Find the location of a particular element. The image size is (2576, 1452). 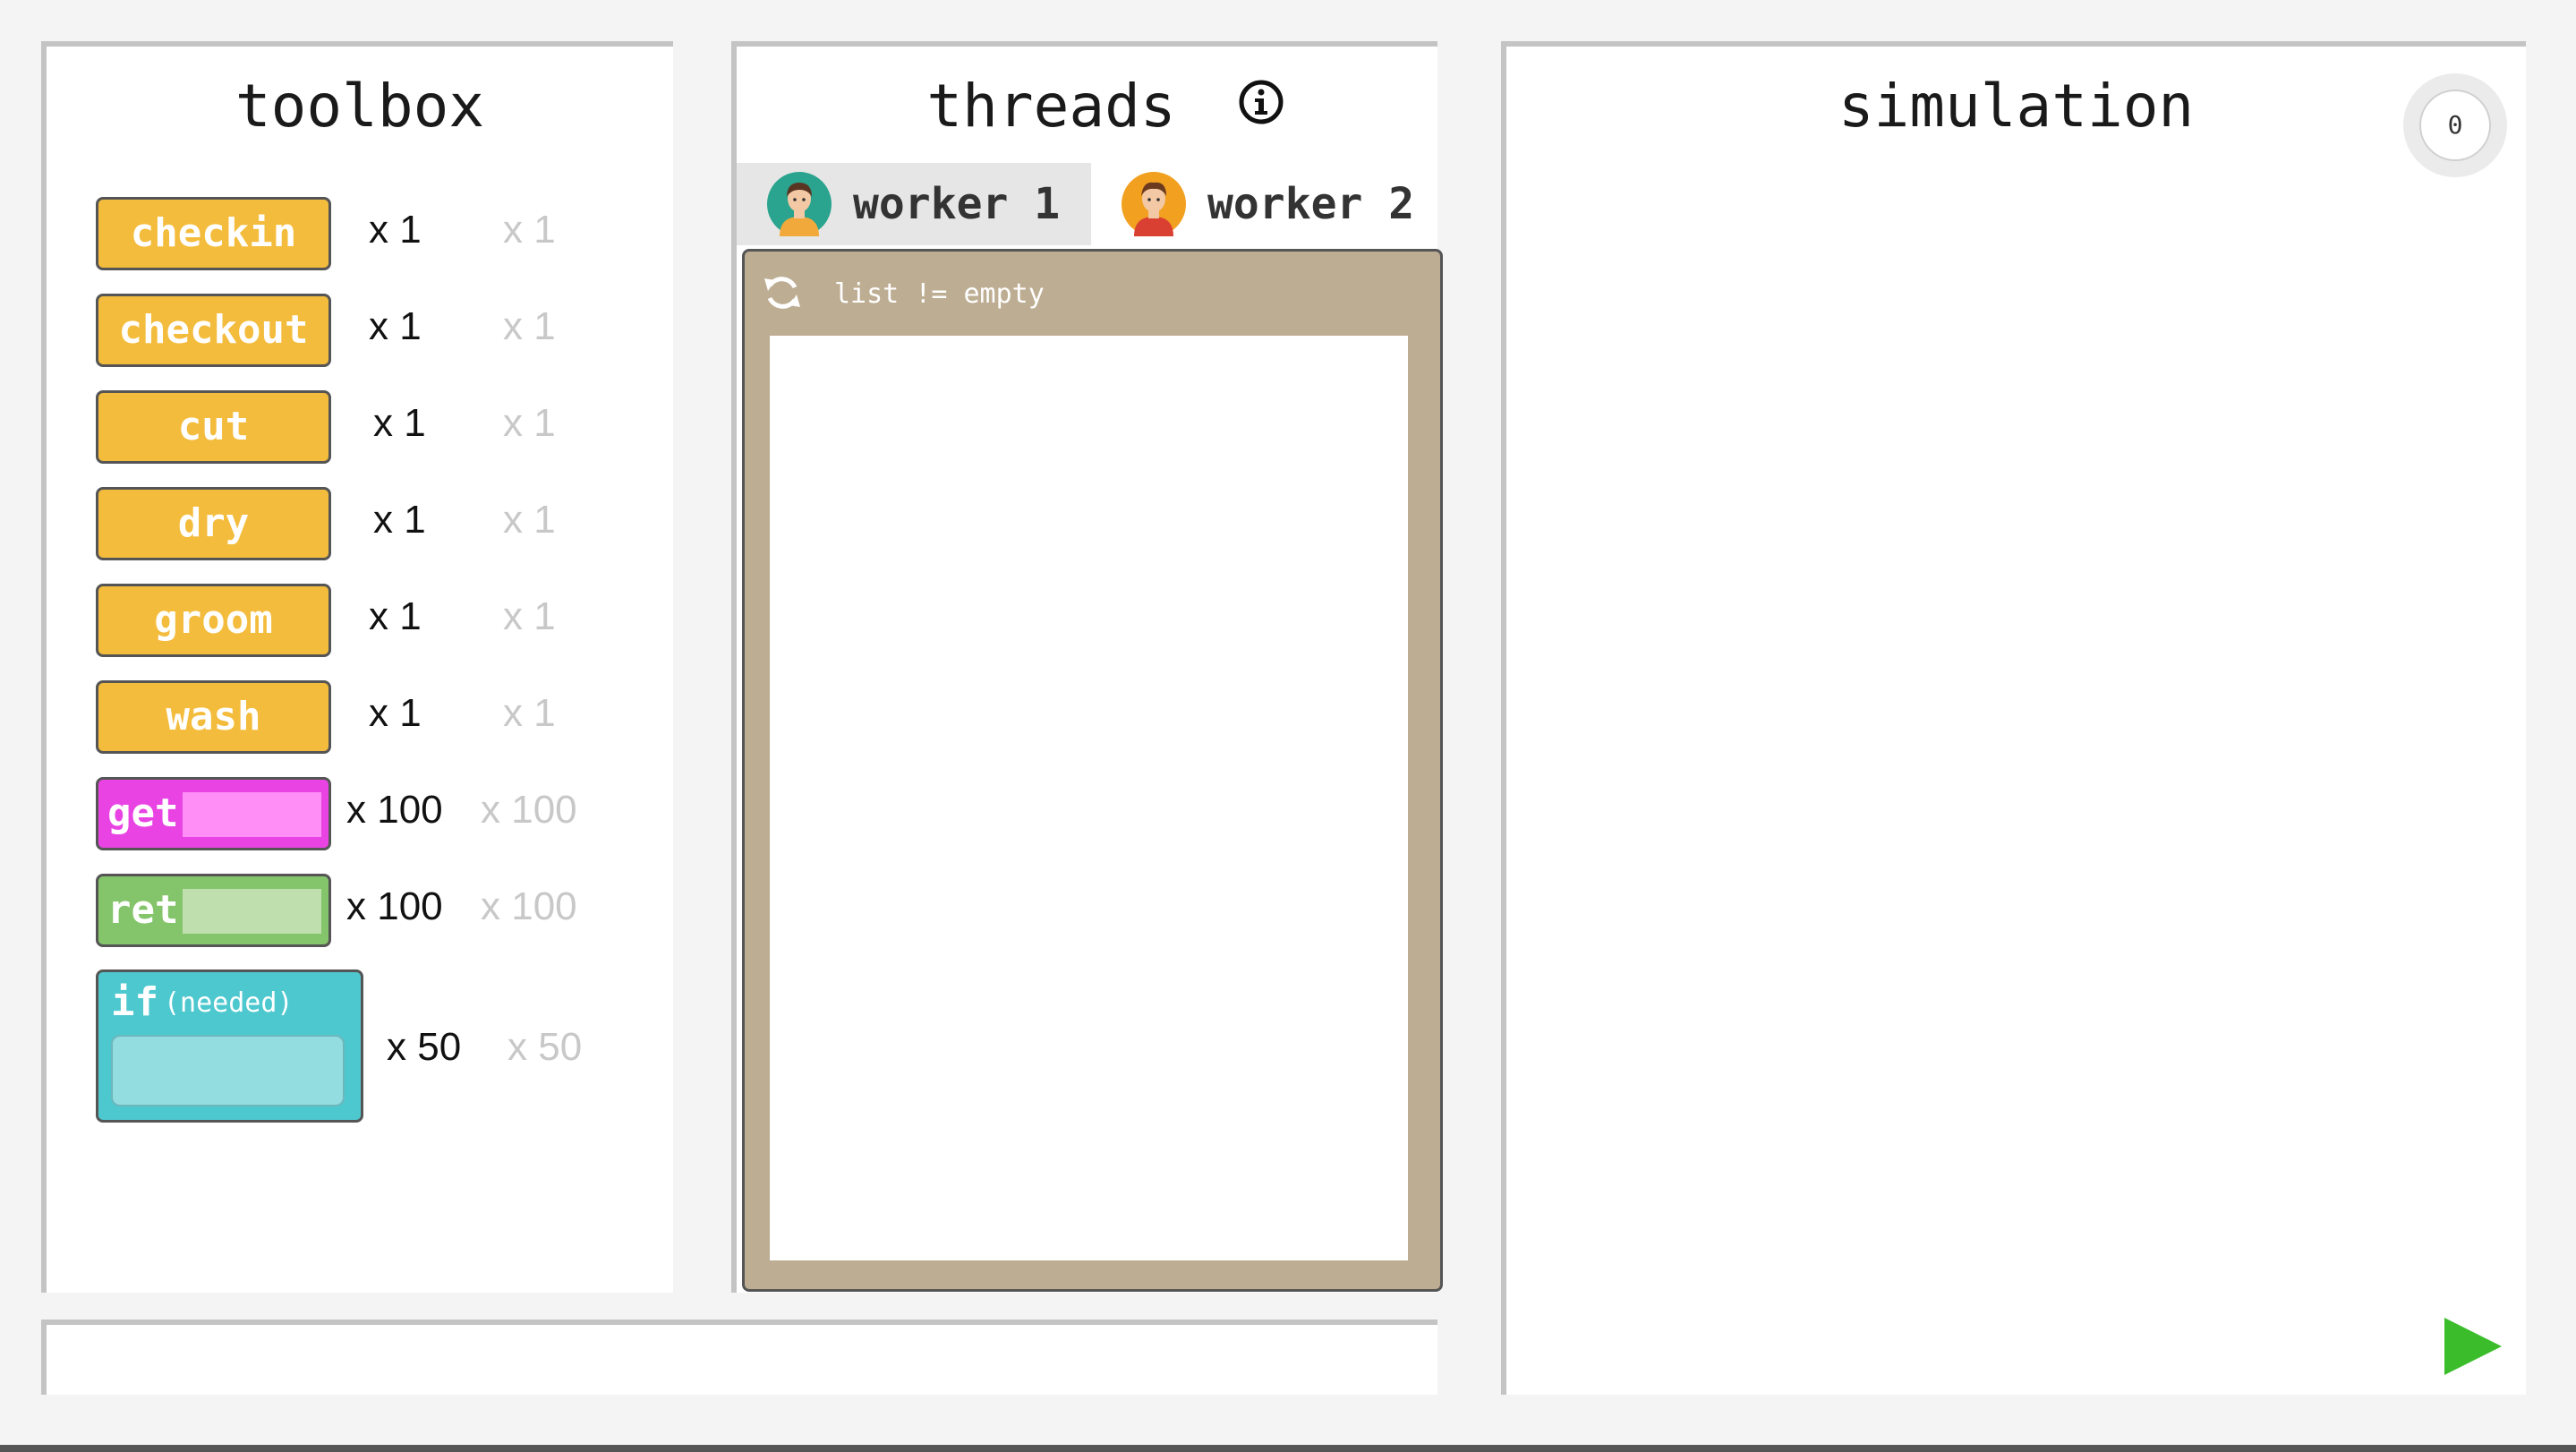

tick-value: 0 is located at coordinates (2455, 125).